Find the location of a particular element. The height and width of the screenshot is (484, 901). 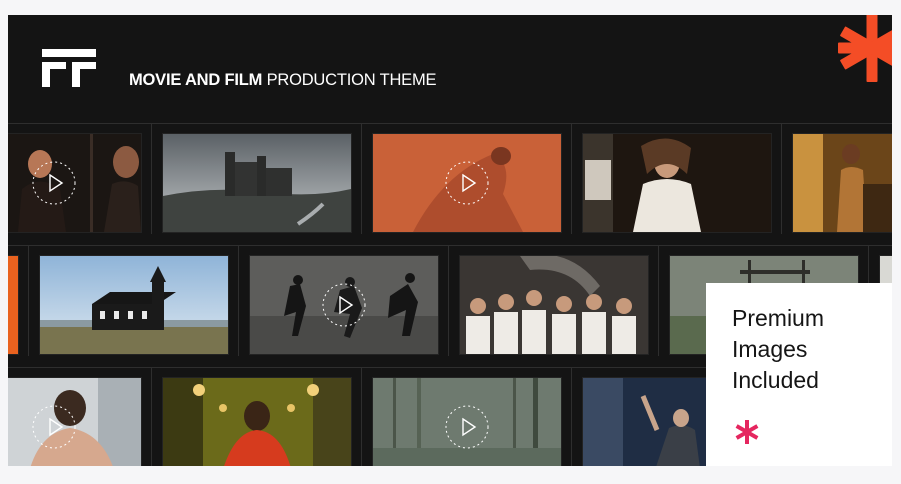

image-orange-dancer is located at coordinates (467, 183).